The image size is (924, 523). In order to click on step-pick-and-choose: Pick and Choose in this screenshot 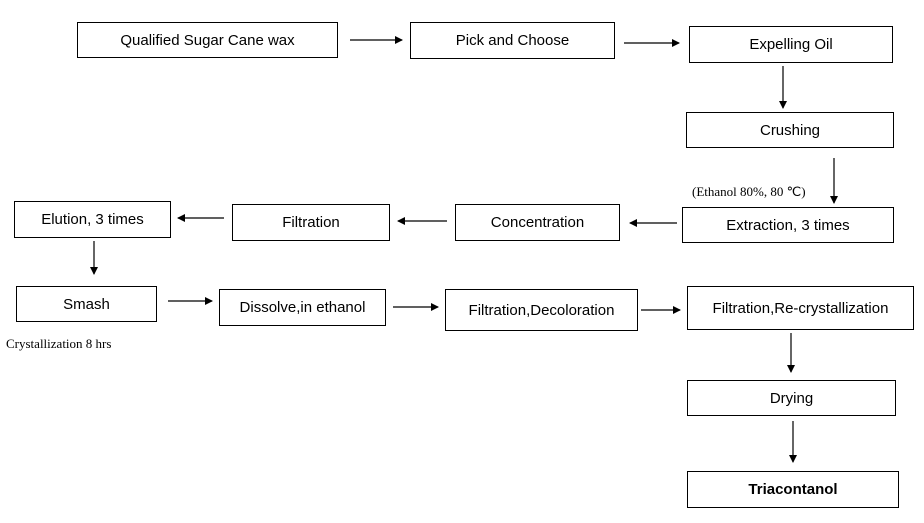, I will do `click(512, 40)`.